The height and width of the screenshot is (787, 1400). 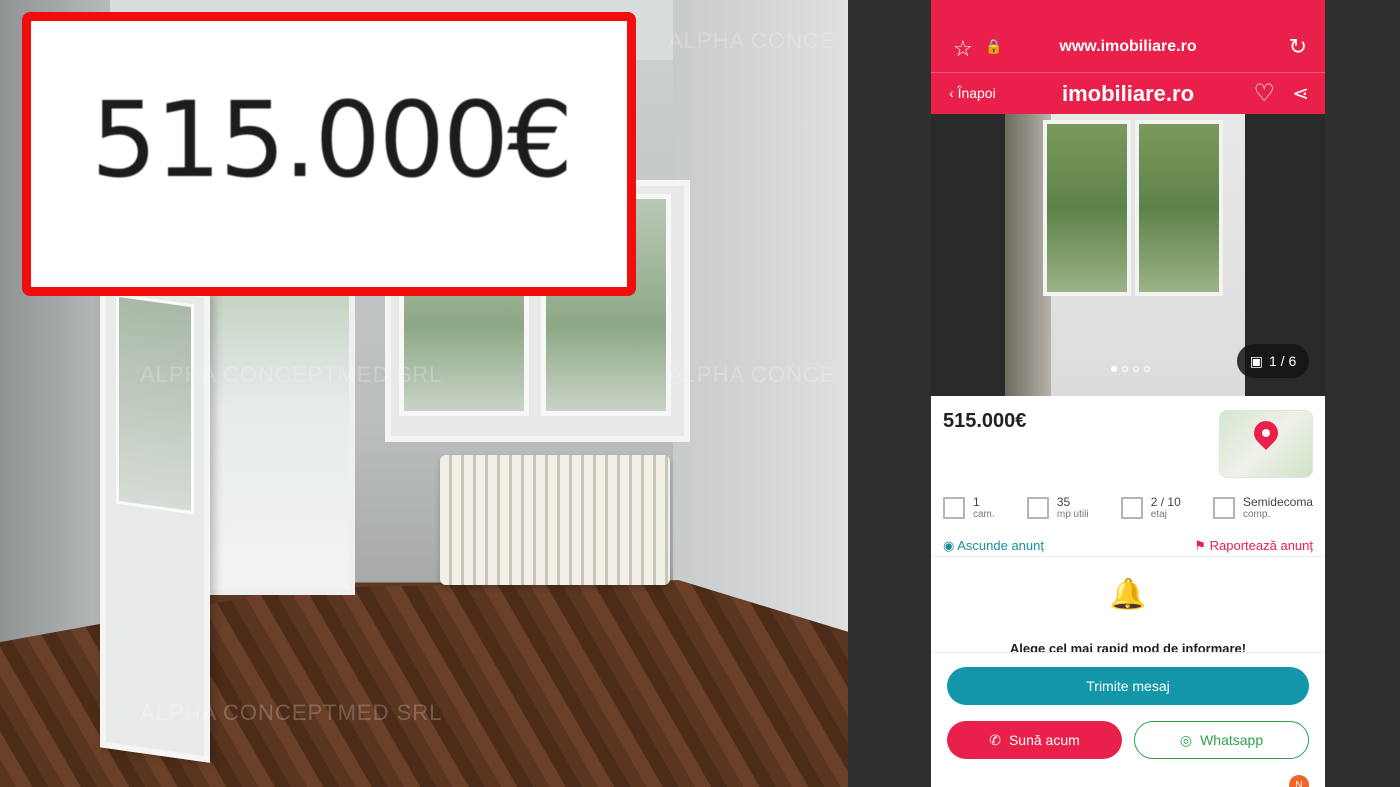 What do you see at coordinates (969, 508) in the screenshot?
I see `spec-rooms: 1 cam.` at bounding box center [969, 508].